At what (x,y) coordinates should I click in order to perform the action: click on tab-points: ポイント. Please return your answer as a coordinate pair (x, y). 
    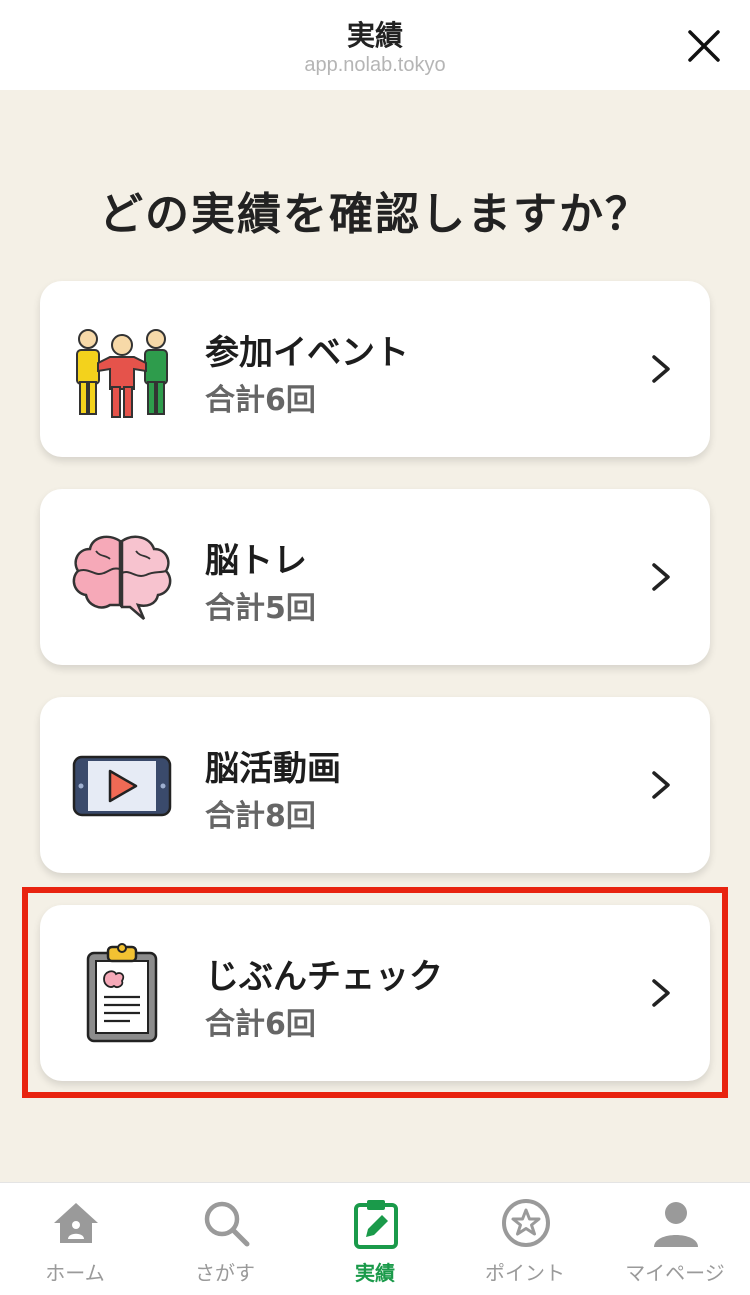
    Looking at the image, I should click on (525, 1239).